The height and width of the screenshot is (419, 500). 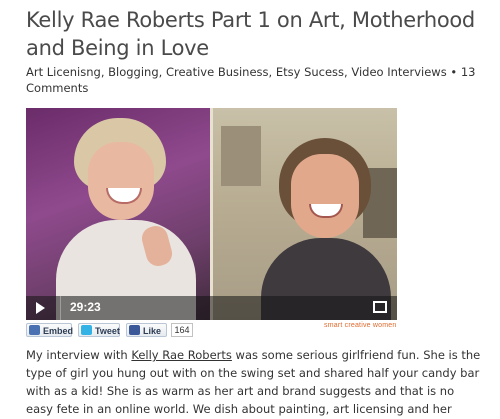 What do you see at coordinates (85, 307) in the screenshot?
I see `video-duration: 29:23` at bounding box center [85, 307].